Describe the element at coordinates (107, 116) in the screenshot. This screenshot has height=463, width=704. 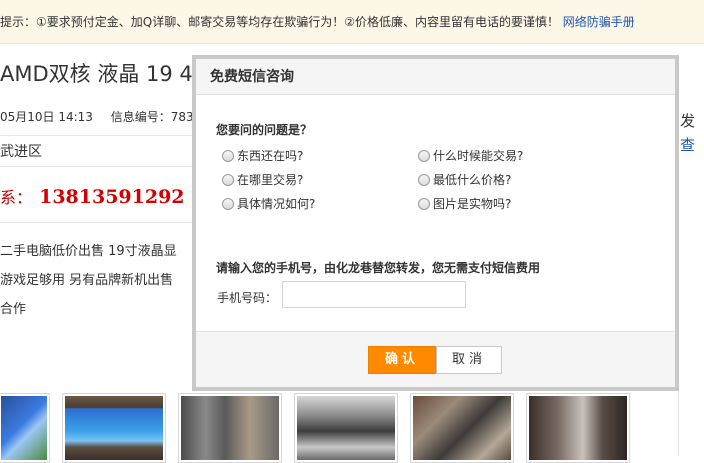
I see `listing-meta: 05月10日 14:13 信息编号：7832` at that location.